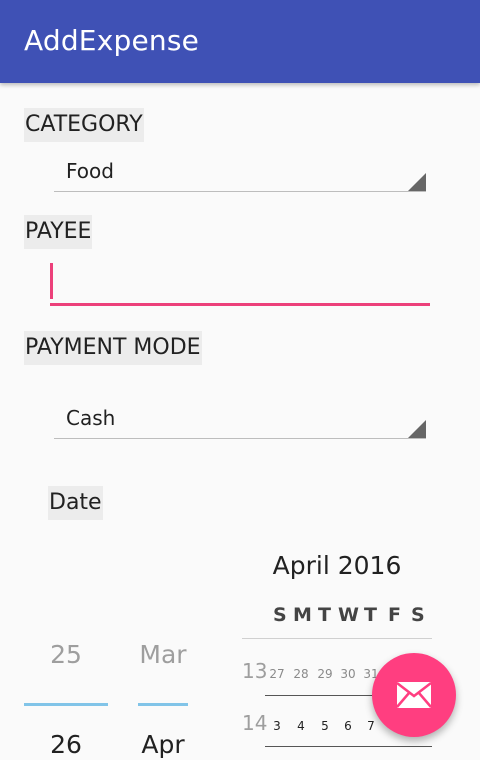  What do you see at coordinates (91, 418) in the screenshot?
I see `payment-mode-selected-value: Cash` at bounding box center [91, 418].